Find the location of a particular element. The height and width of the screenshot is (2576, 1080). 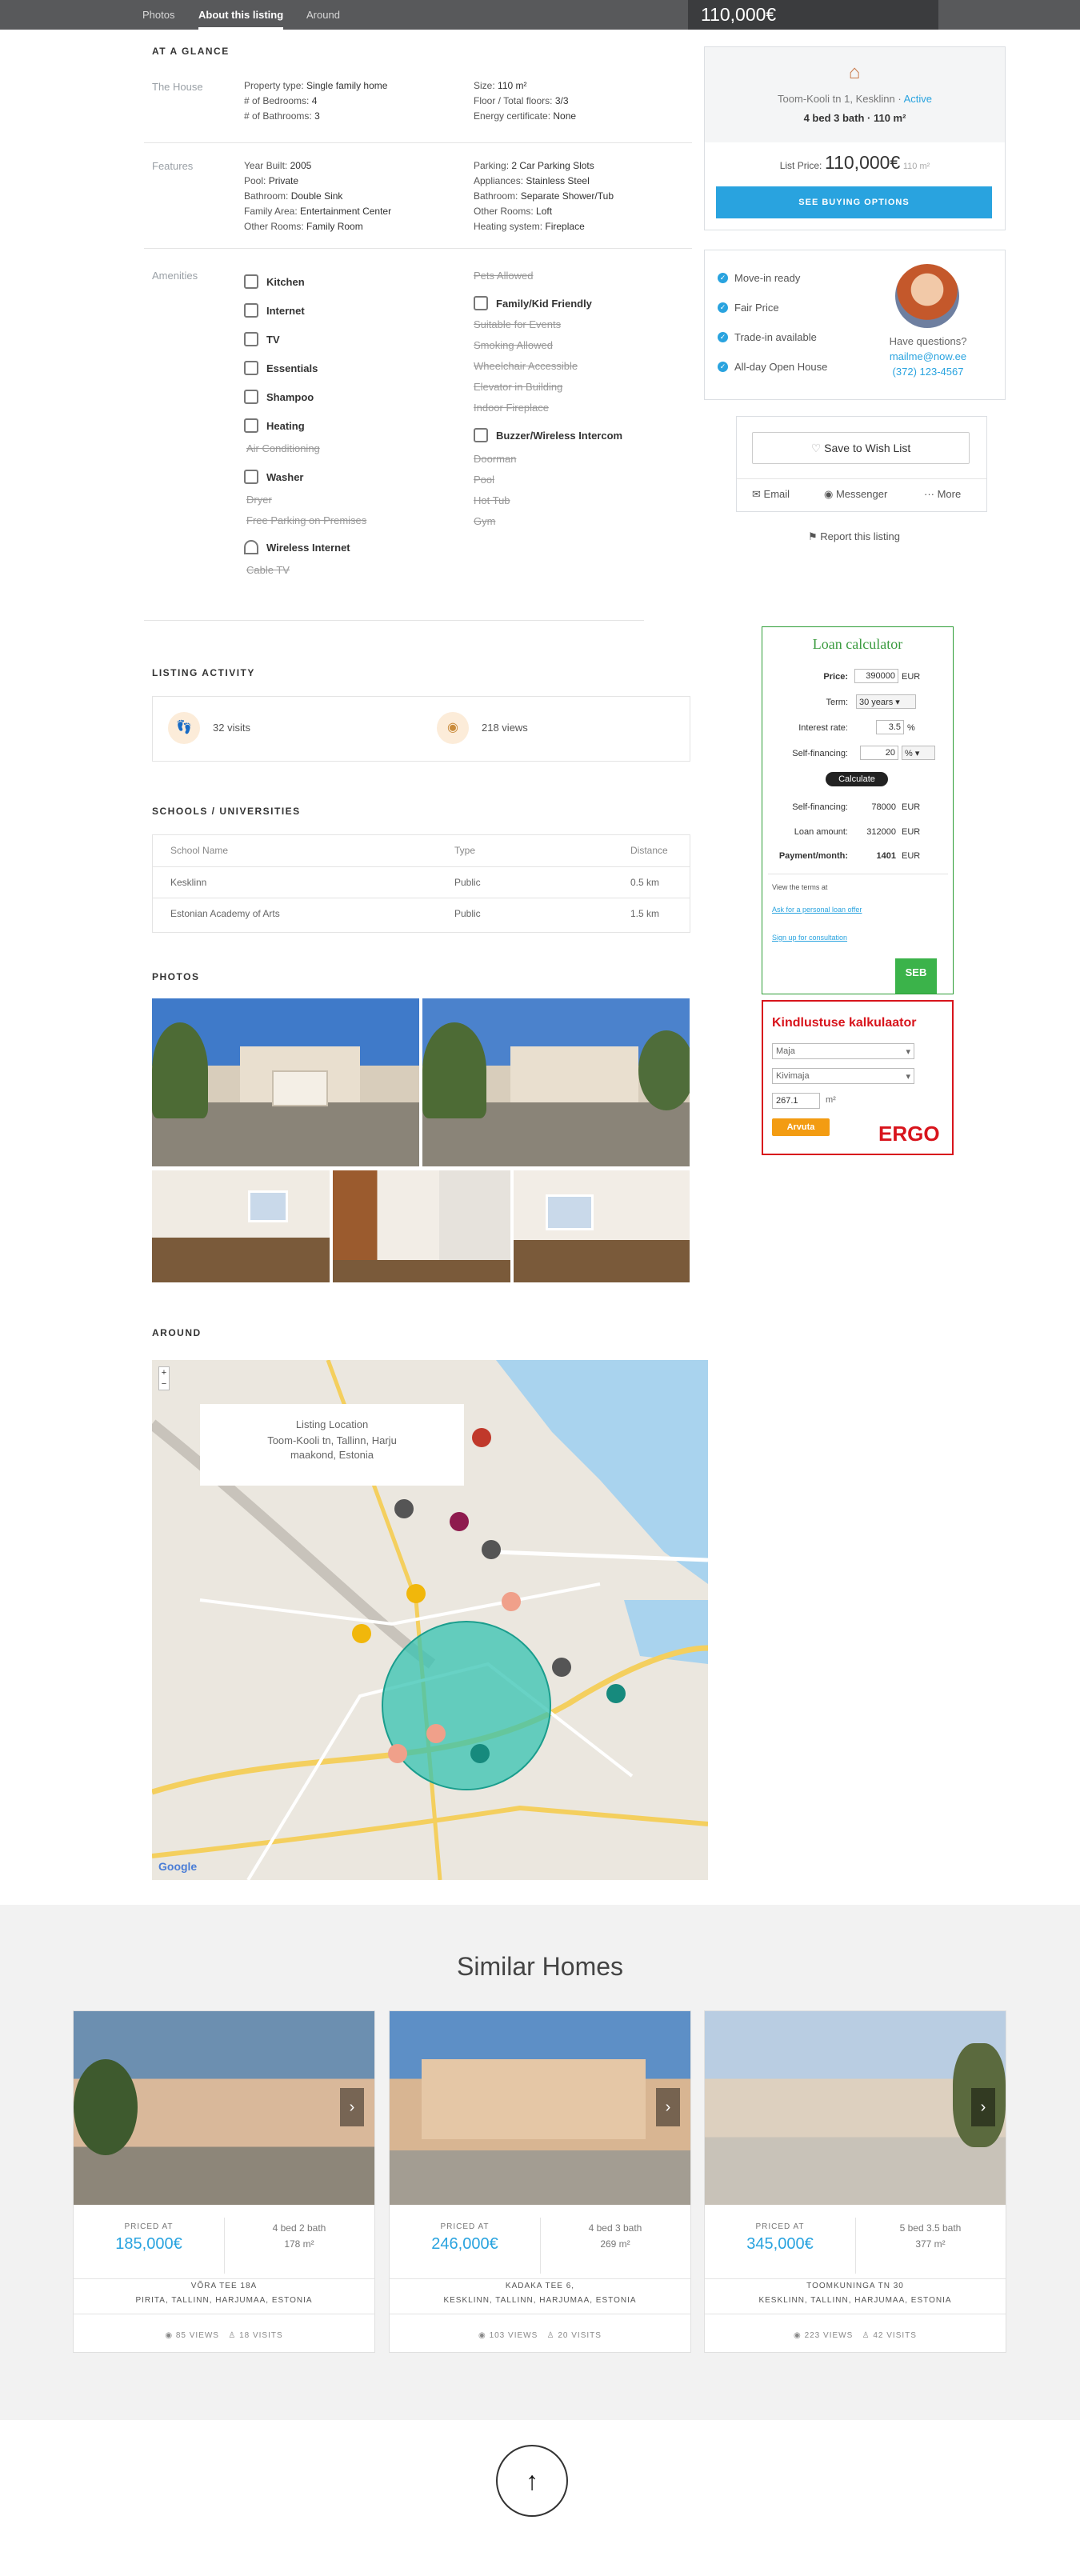

house-label: The House is located at coordinates (177, 87).